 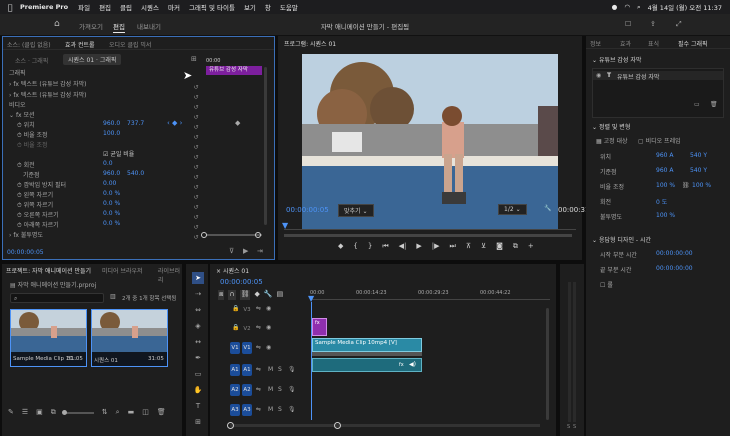 What do you see at coordinates (337, 425) in the screenshot?
I see `hscroll-handle` at bounding box center [337, 425].